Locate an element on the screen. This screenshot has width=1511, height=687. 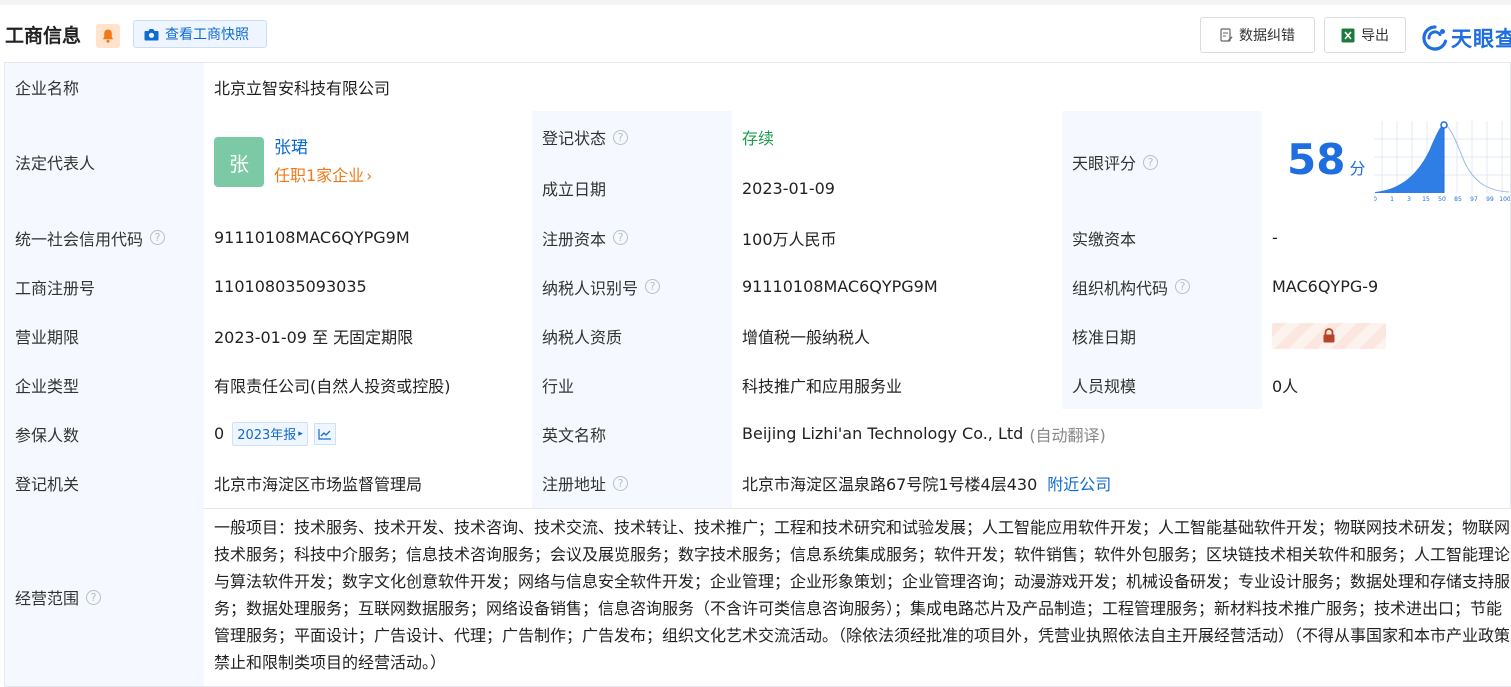
paid-capital-label-text: 实缴资本 is located at coordinates (1104, 239).